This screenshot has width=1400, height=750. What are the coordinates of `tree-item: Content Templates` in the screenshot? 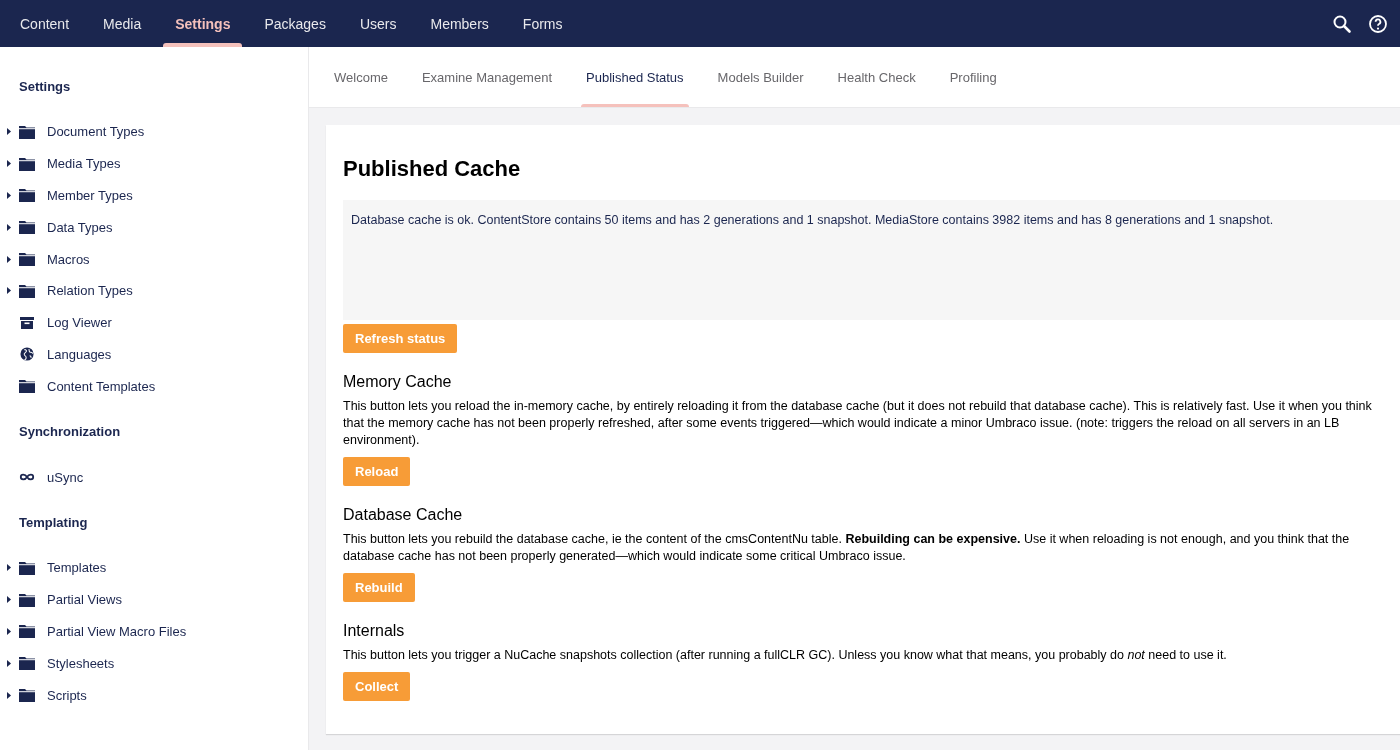 It's located at (101, 386).